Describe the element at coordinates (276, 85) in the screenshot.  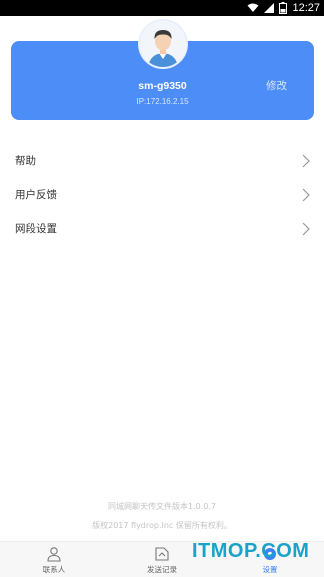
I see `edit-button: 修改` at that location.